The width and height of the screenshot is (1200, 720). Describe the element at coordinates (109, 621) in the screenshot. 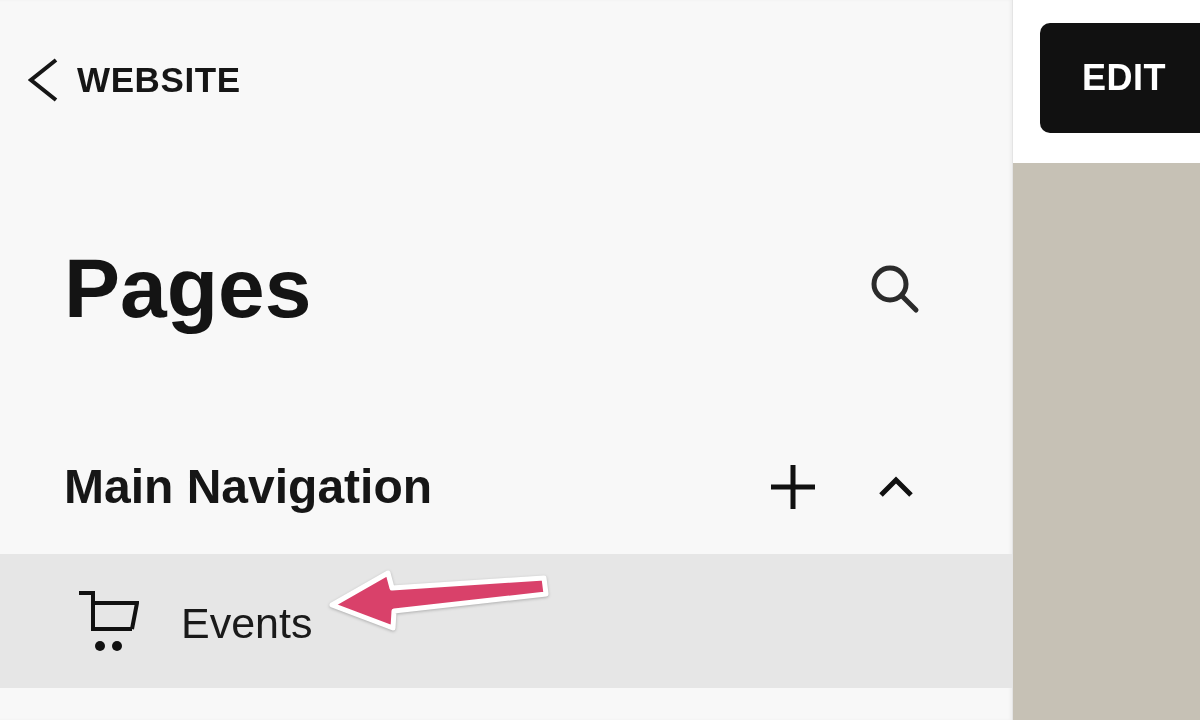

I see `cart-icon` at that location.